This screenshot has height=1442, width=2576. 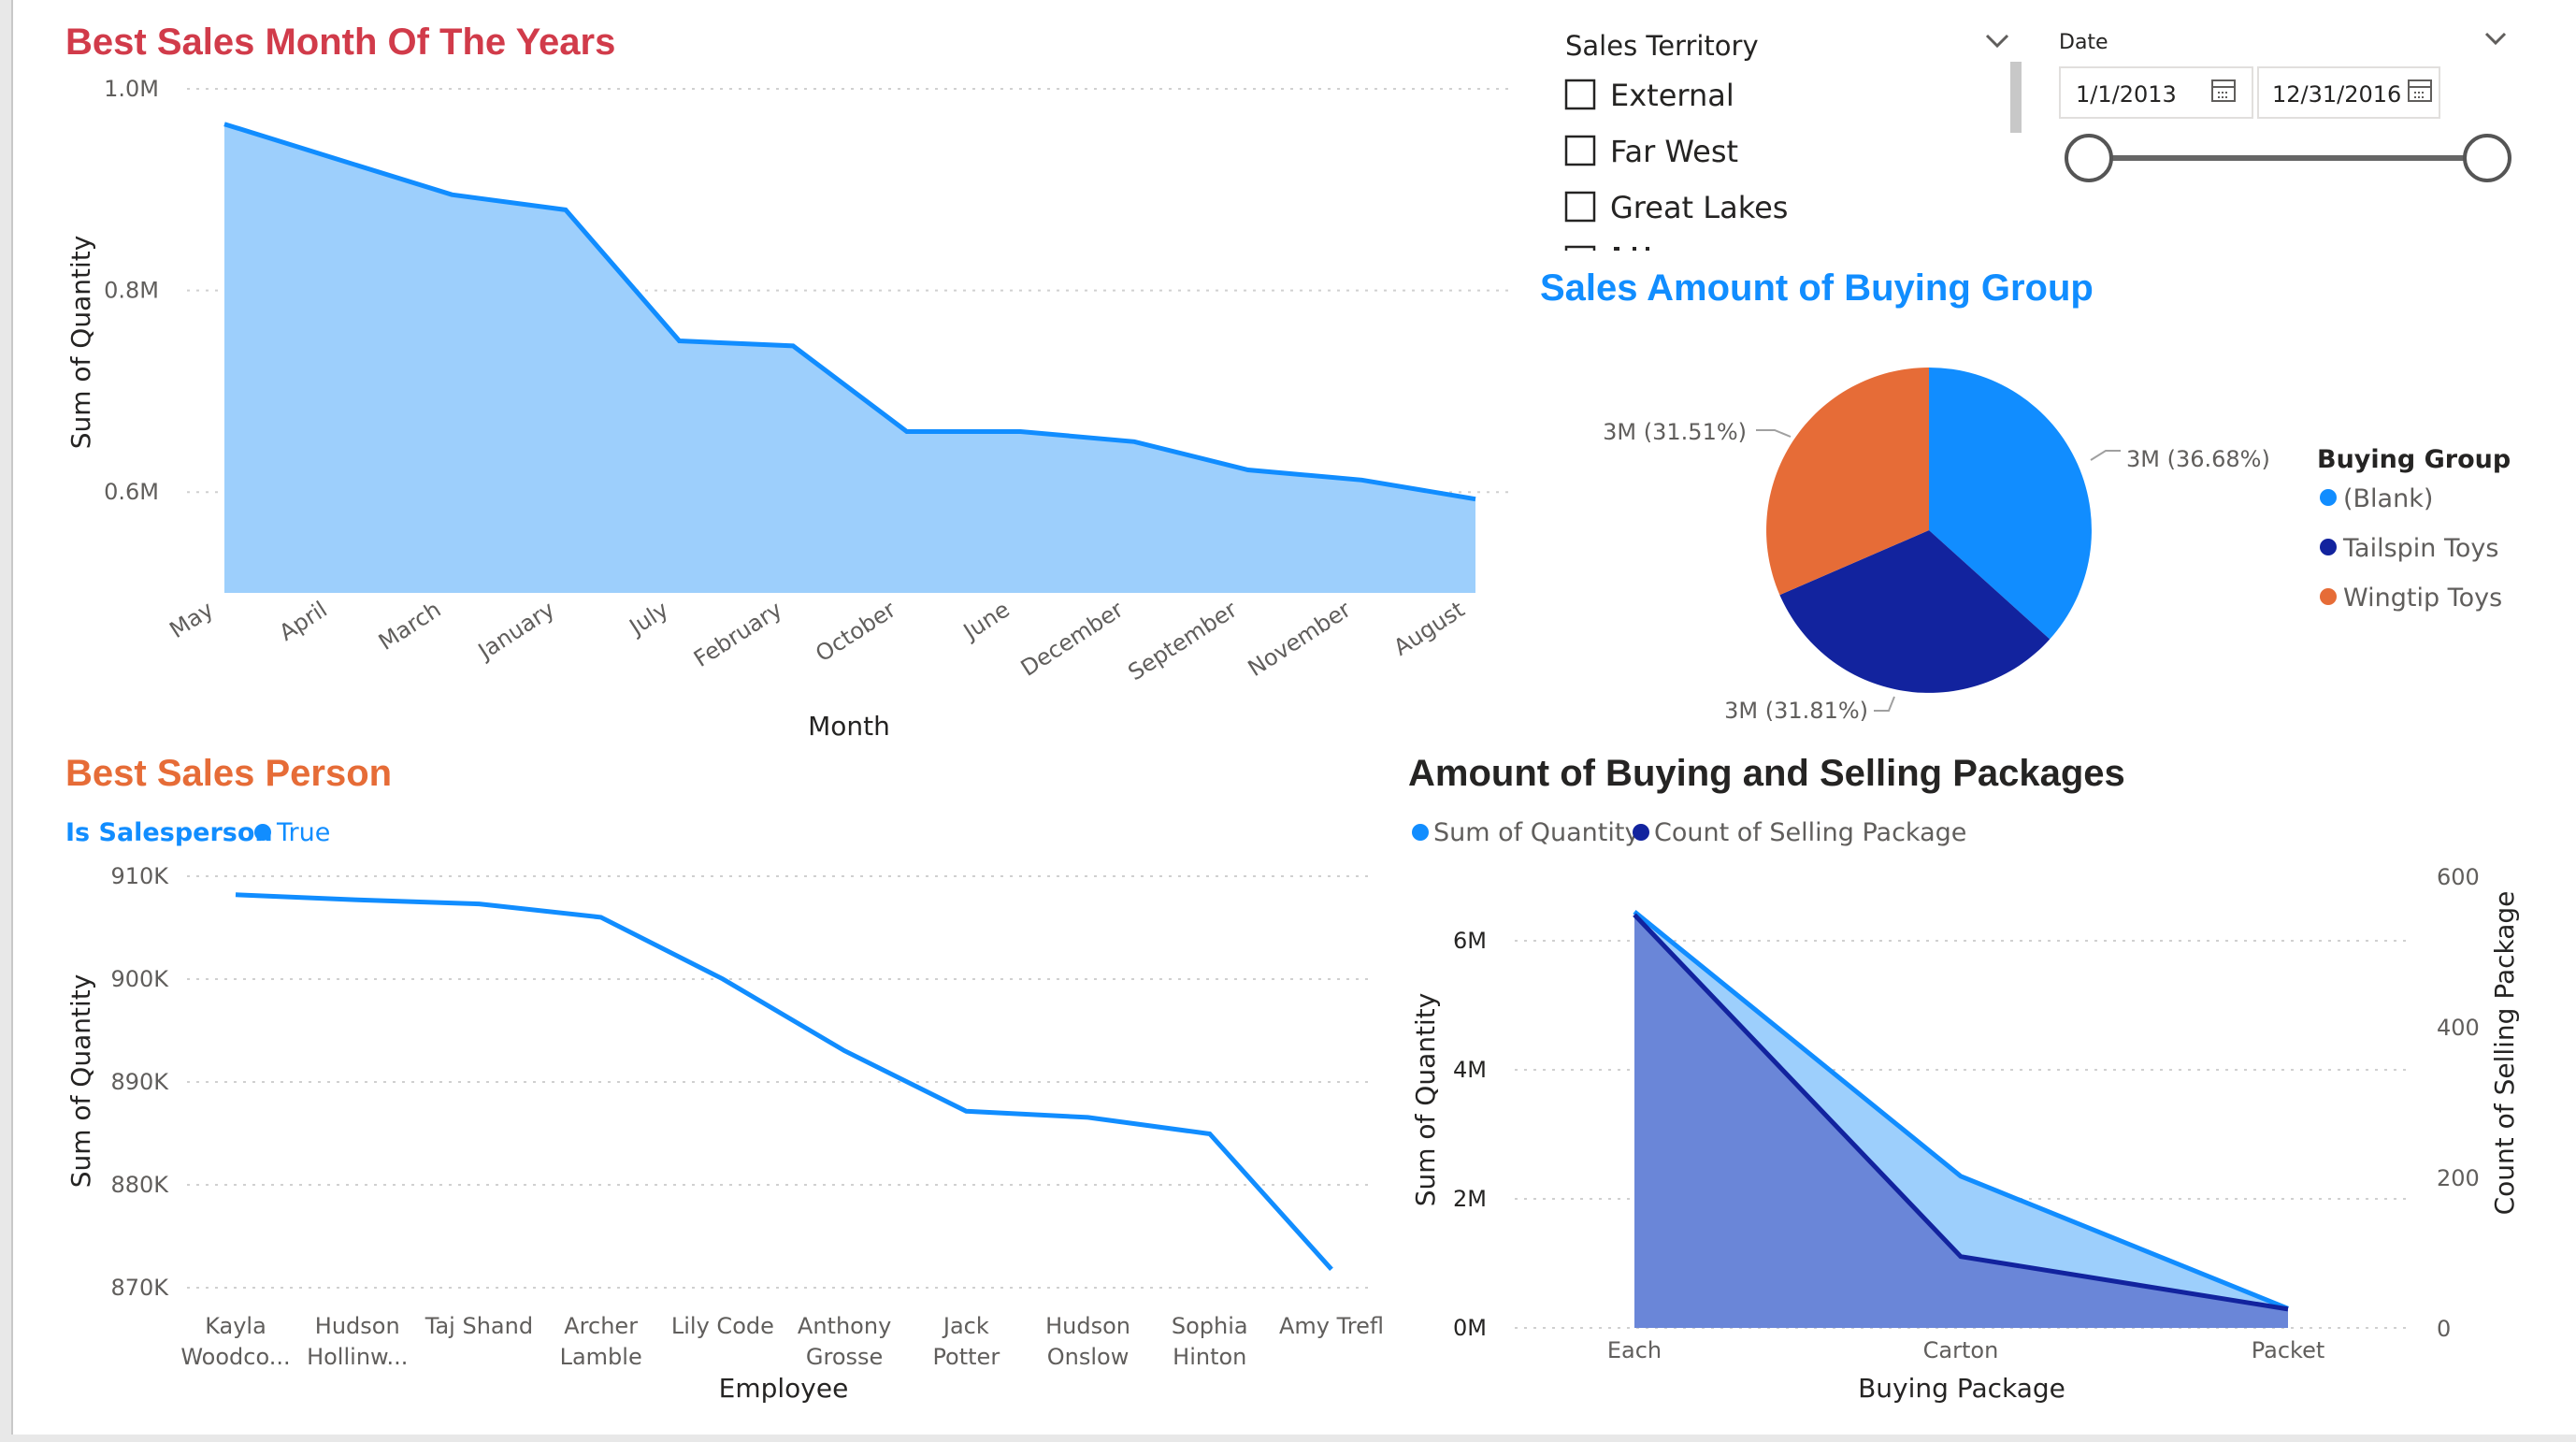 I want to click on salesperson-y-tick: 890K, so click(x=139, y=1082).